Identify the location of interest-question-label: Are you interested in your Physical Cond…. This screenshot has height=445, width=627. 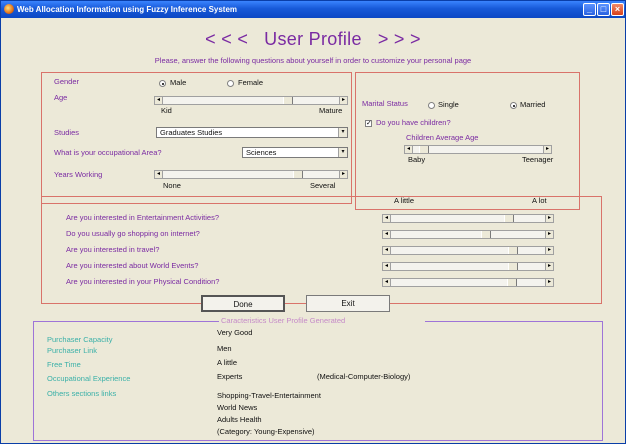
(143, 281).